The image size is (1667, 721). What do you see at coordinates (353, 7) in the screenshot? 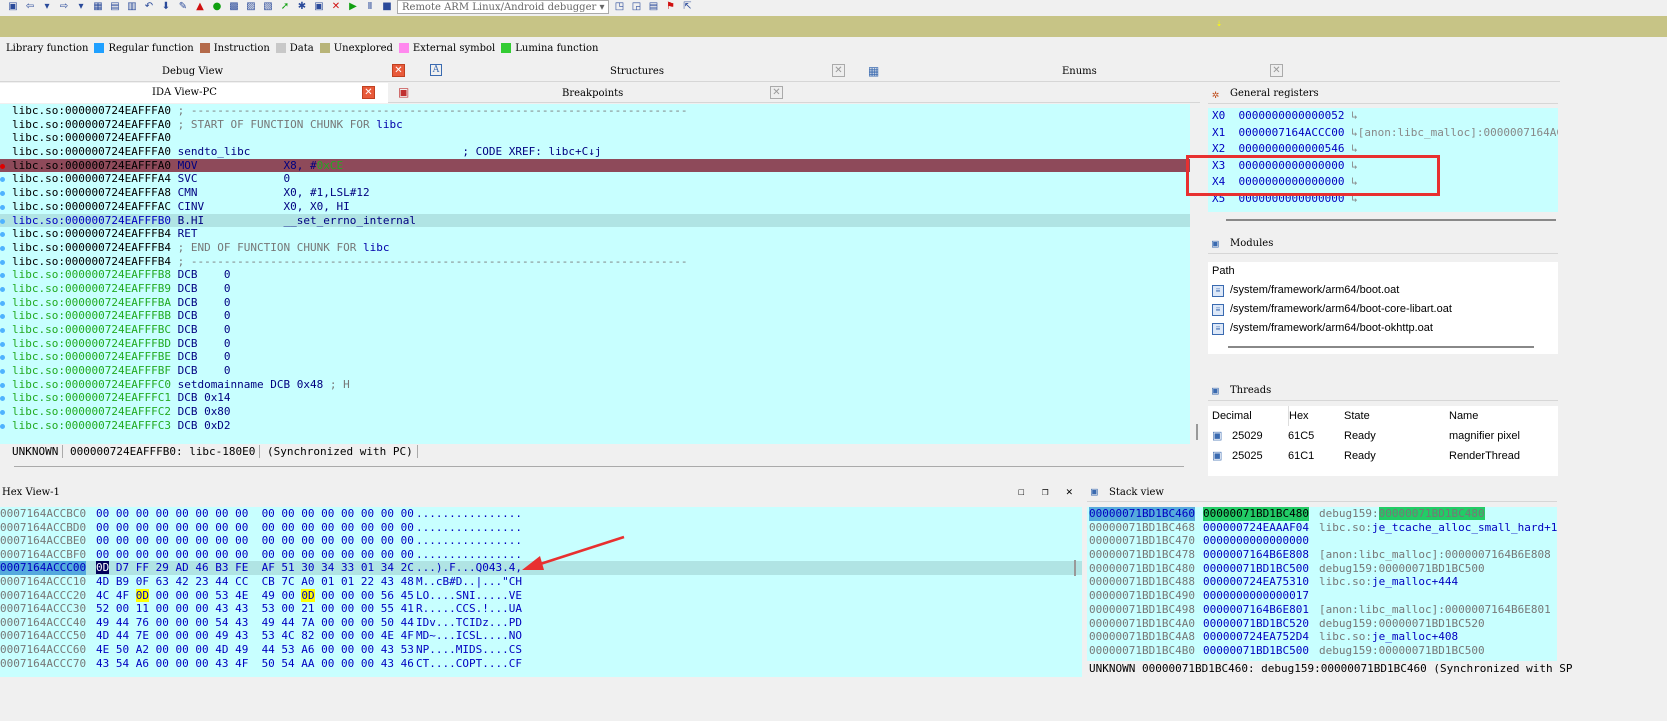
I see `play-icon: ▶` at bounding box center [353, 7].